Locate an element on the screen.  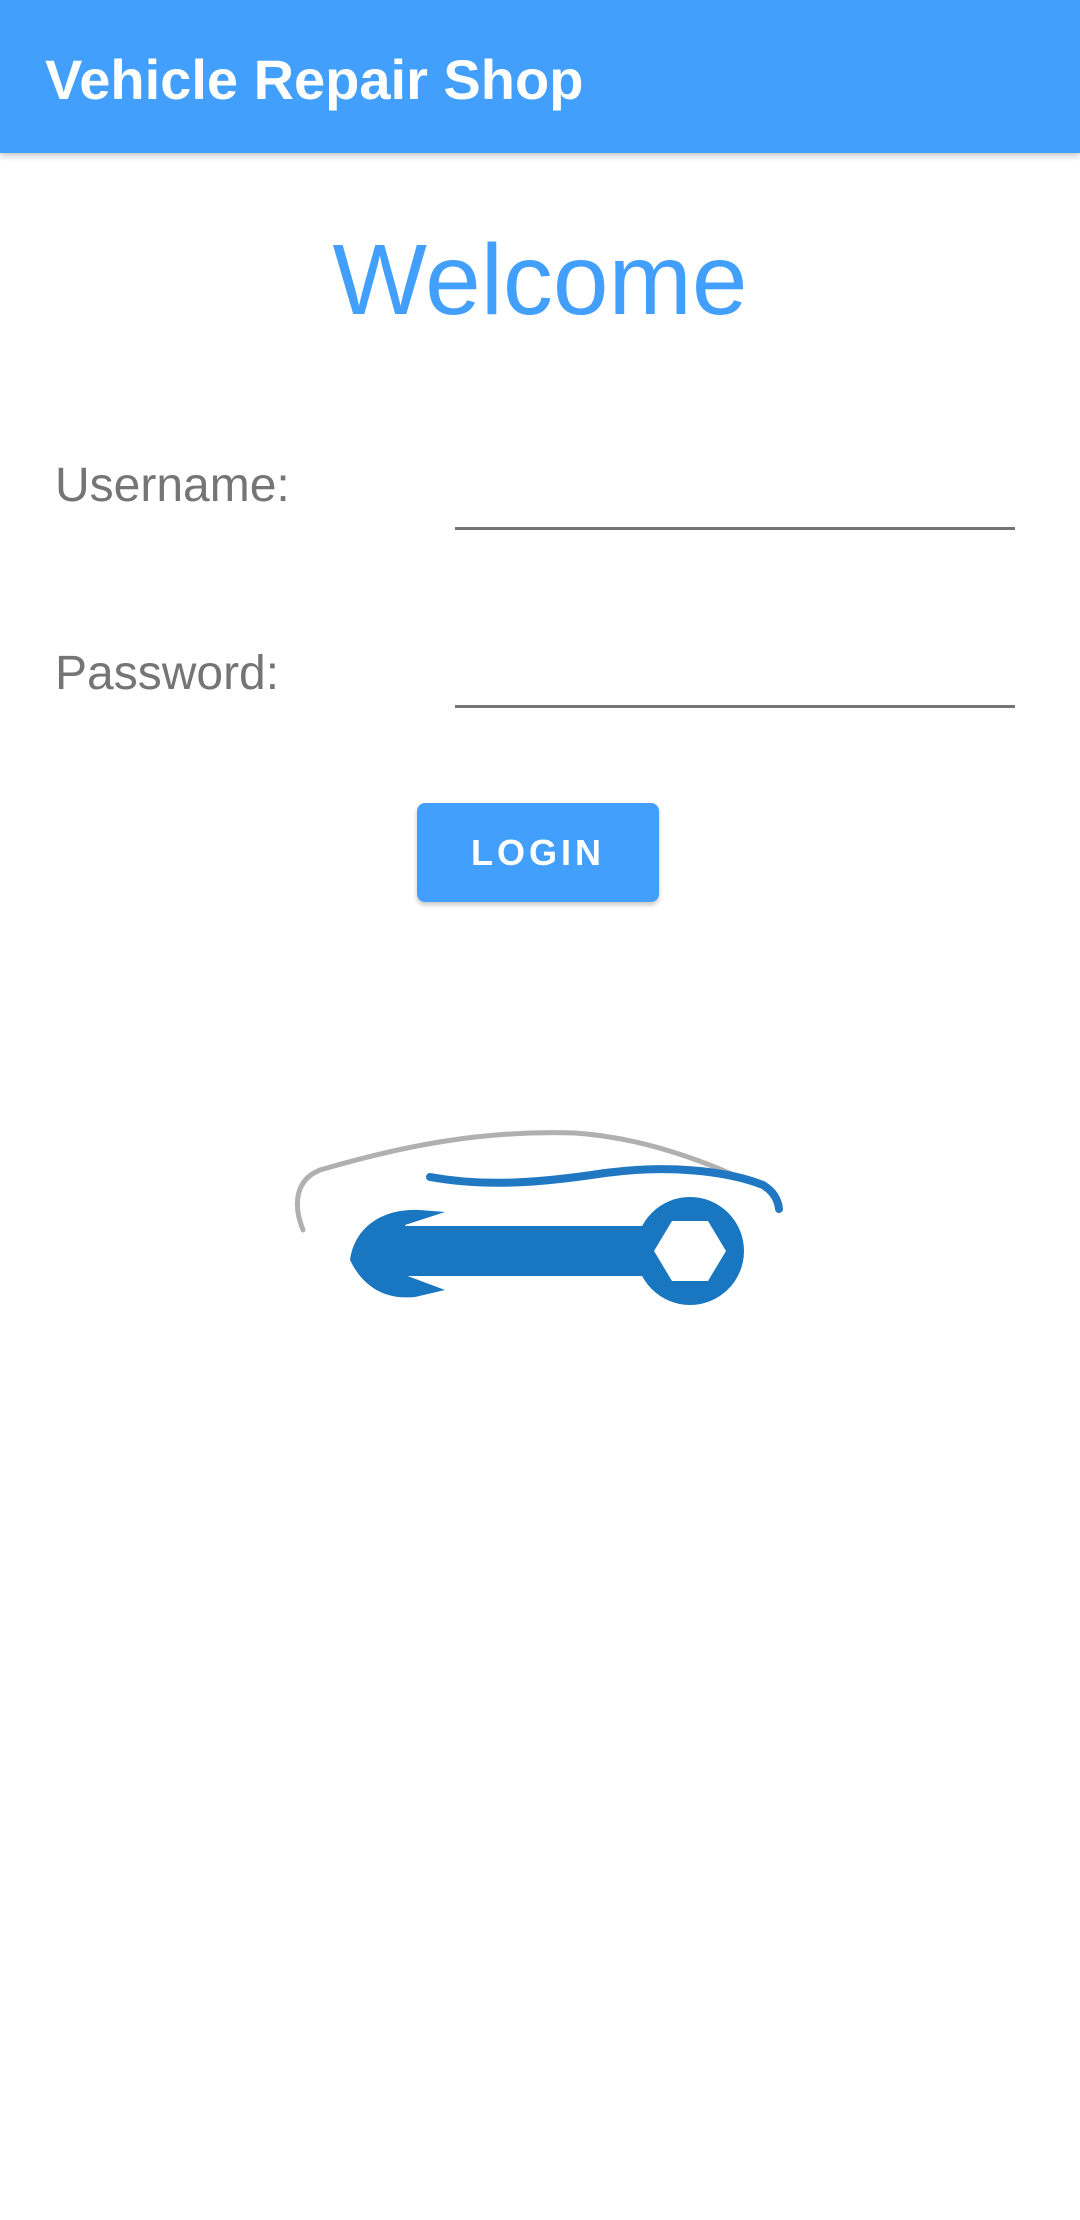
car-wrench-logo-icon is located at coordinates (535, 1215).